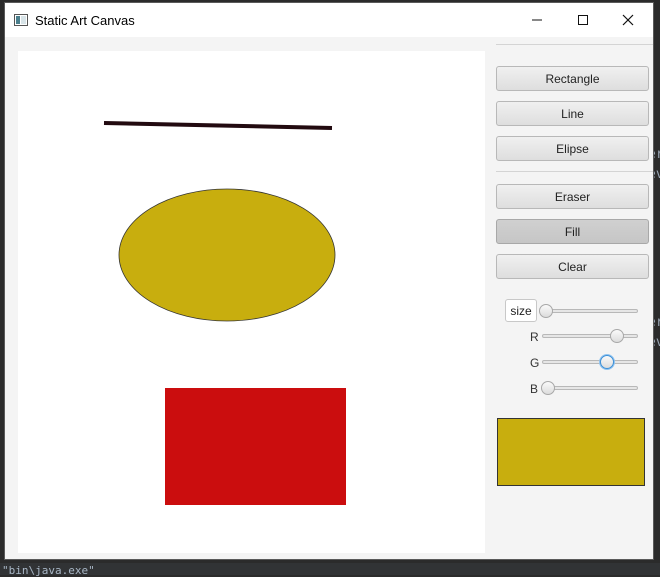 The width and height of the screenshot is (660, 577). What do you see at coordinates (218, 125) in the screenshot?
I see `canvas-line-shape` at bounding box center [218, 125].